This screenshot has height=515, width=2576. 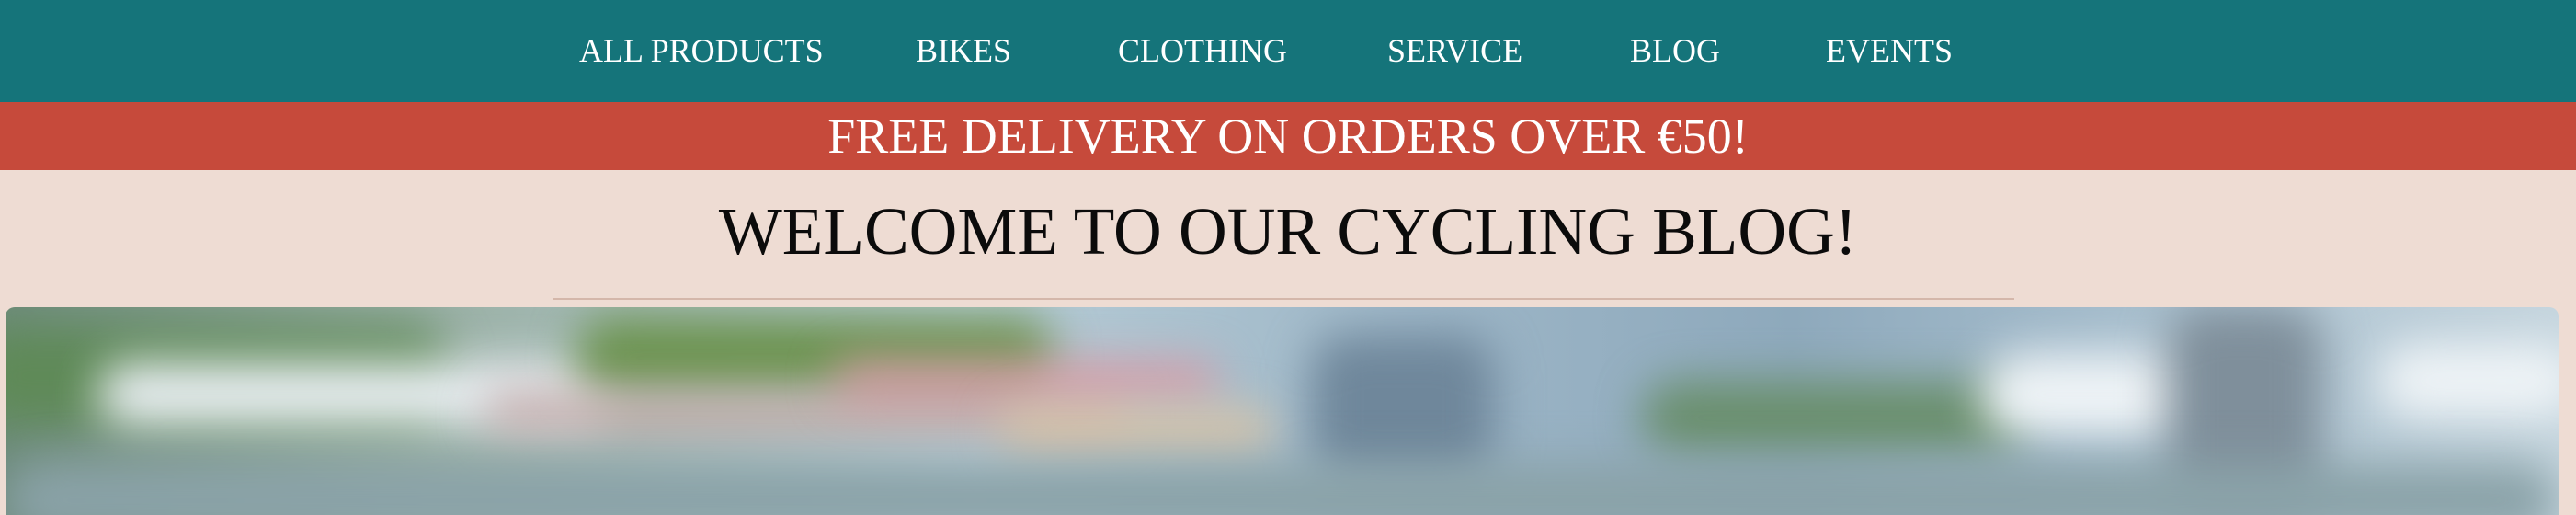 What do you see at coordinates (1675, 51) in the screenshot?
I see `nav-blog: BLOG` at bounding box center [1675, 51].